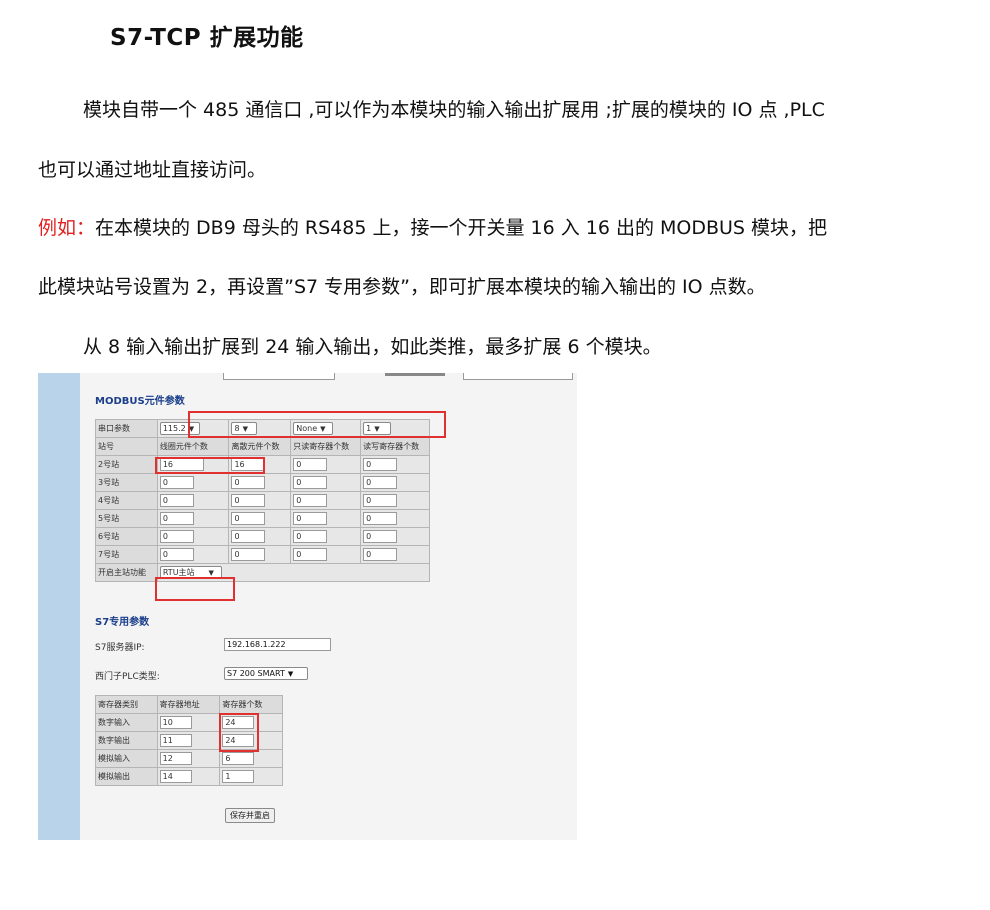 This screenshot has height=910, width=990. I want to click on table-row: 6号站 0 0 0 0, so click(262, 536).